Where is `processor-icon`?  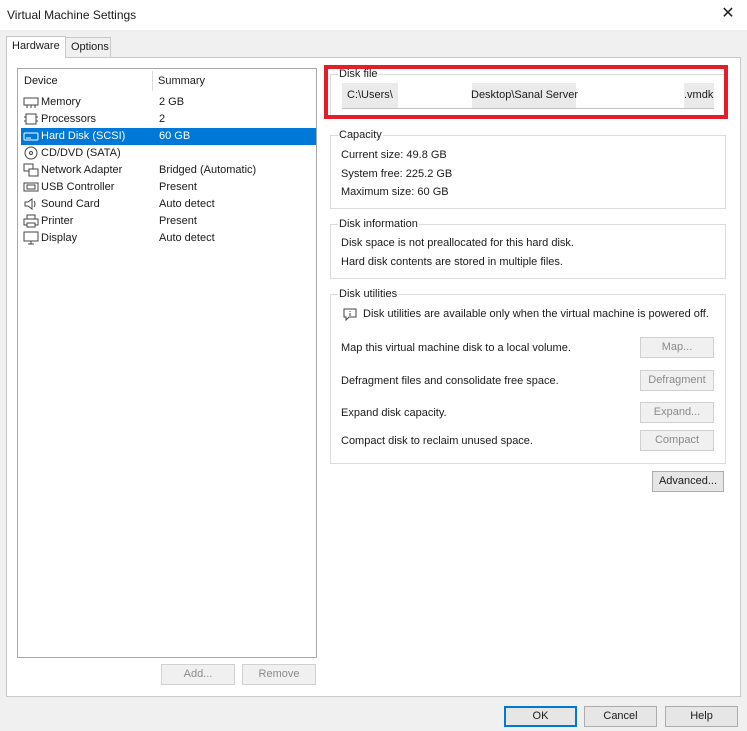 processor-icon is located at coordinates (31, 119).